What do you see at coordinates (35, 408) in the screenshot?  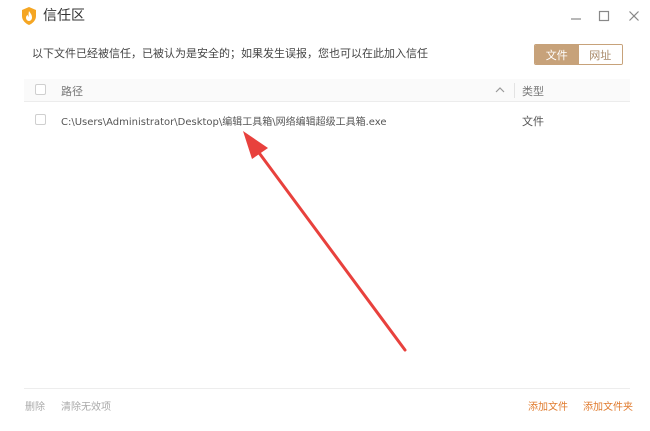 I see `delete-button: 删除` at bounding box center [35, 408].